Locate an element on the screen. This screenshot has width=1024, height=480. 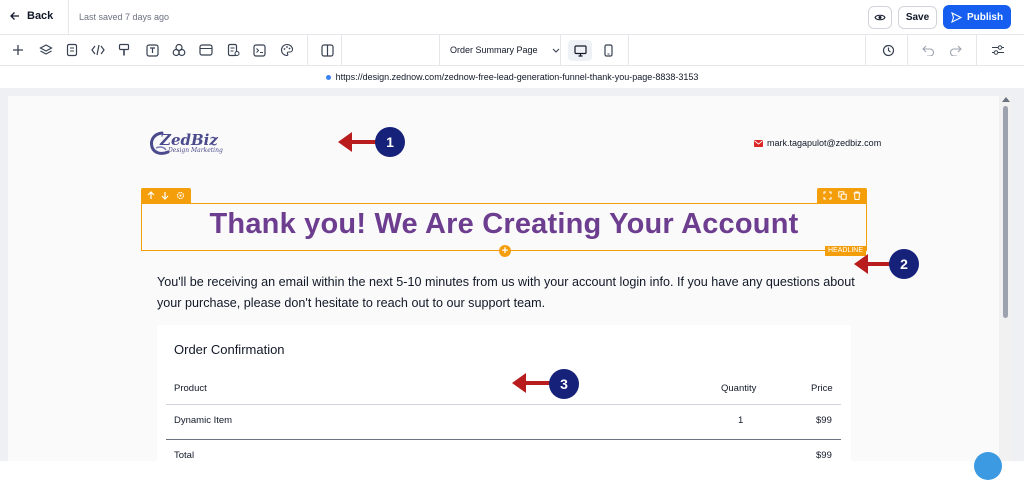
row-quantity: 1 is located at coordinates (741, 420).